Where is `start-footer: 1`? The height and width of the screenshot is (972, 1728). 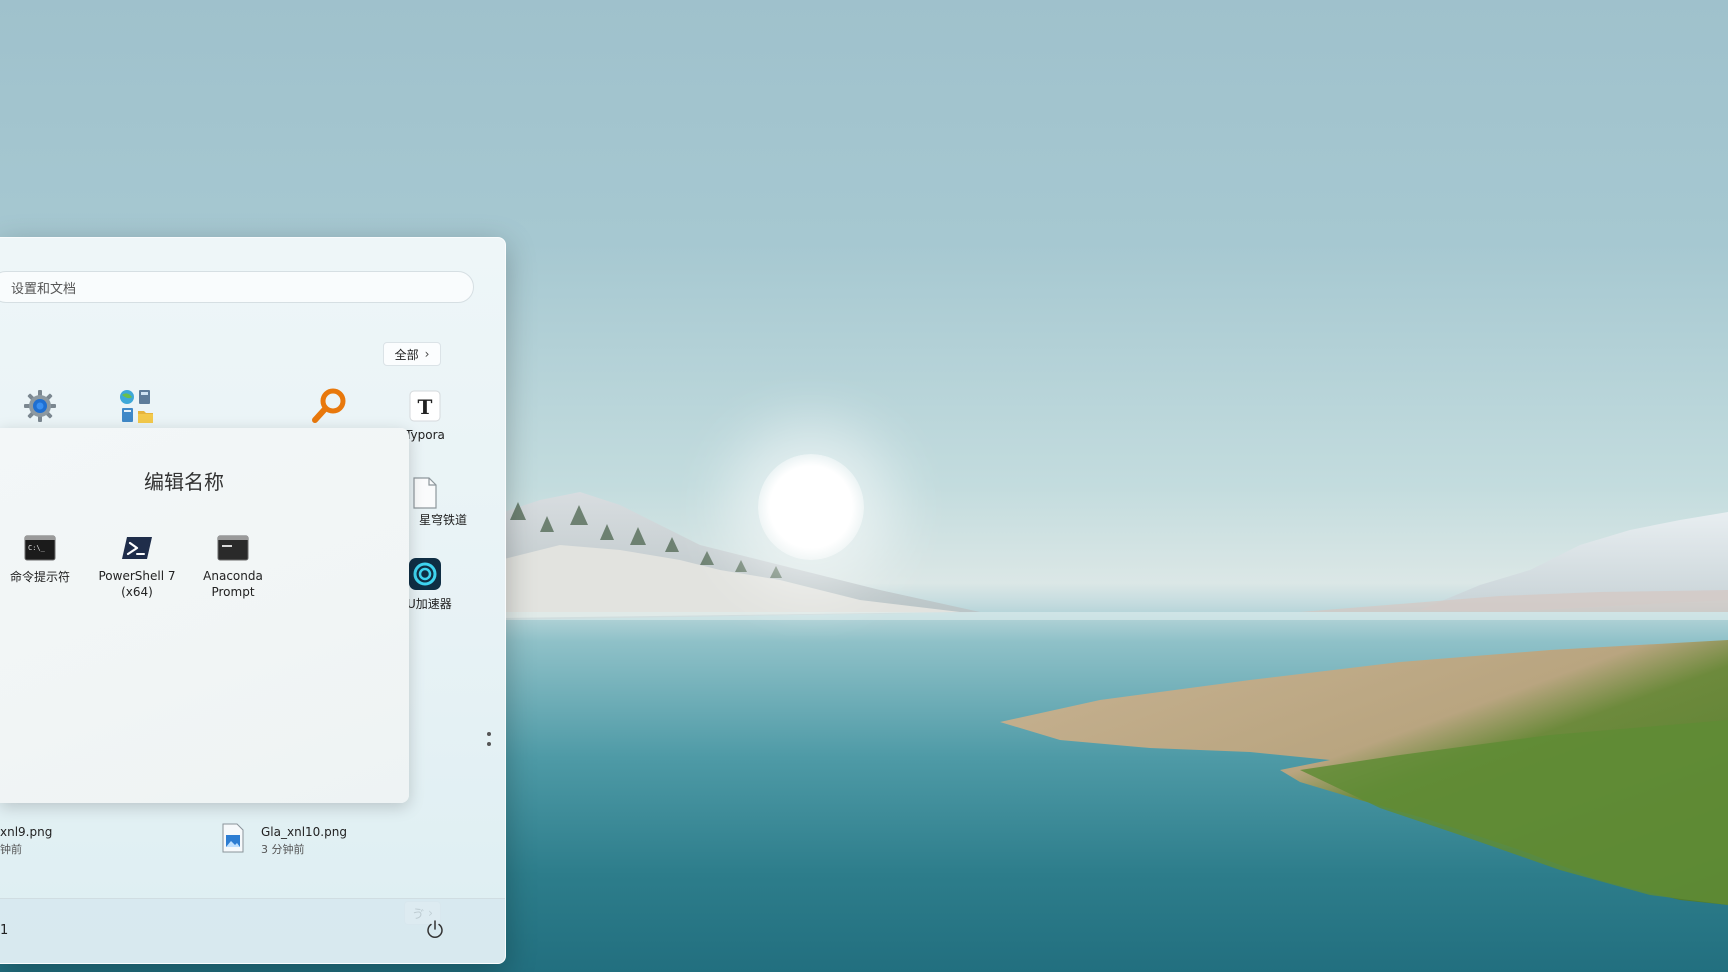 start-footer: 1 is located at coordinates (252, 930).